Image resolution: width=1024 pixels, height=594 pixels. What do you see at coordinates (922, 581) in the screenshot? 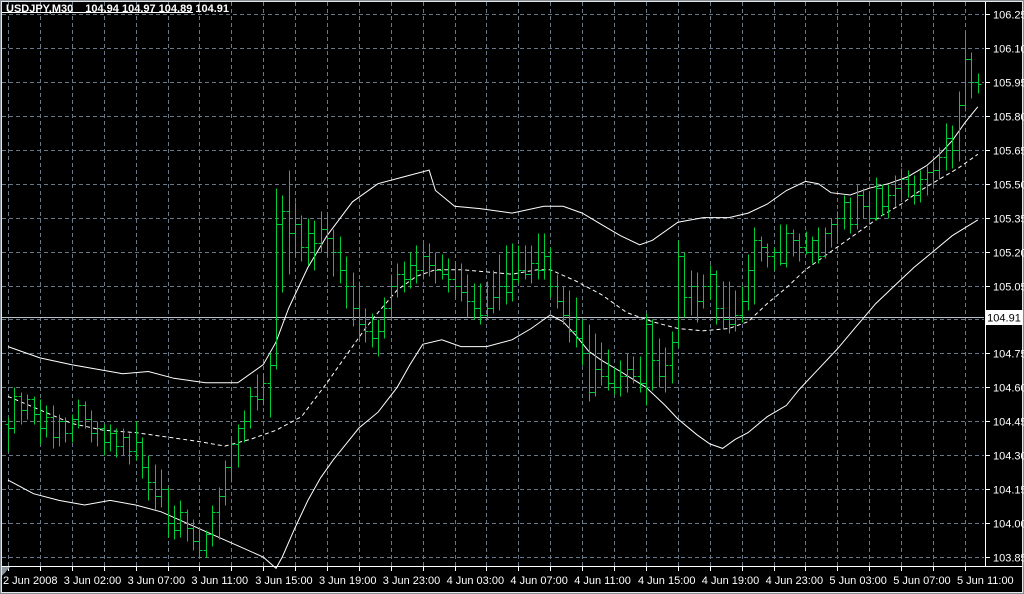
I see `time-label: 5 Jun 07:00` at bounding box center [922, 581].